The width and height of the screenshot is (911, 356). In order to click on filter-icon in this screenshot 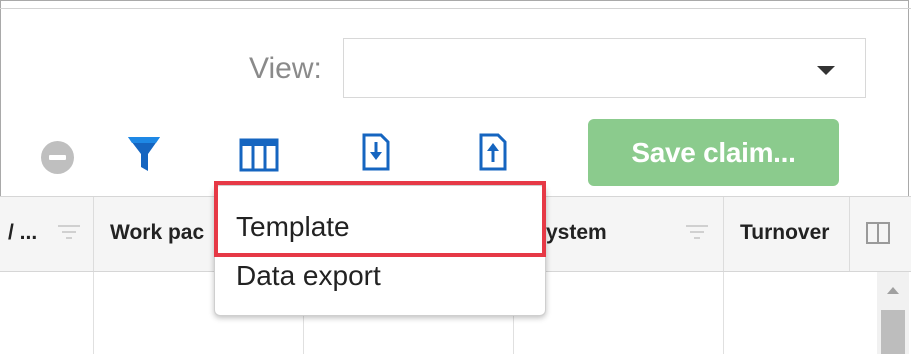, I will do `click(144, 154)`.